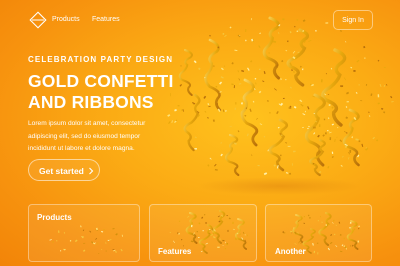  Describe the element at coordinates (106, 19) in the screenshot. I see `nav-link-features: Features` at that location.